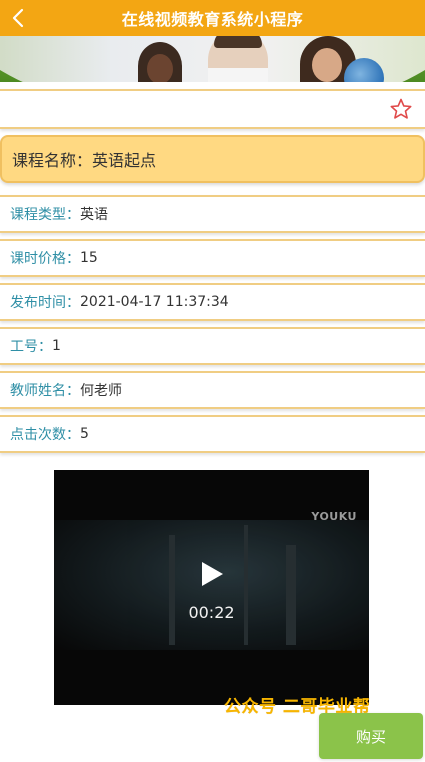 The width and height of the screenshot is (425, 762). Describe the element at coordinates (94, 215) in the screenshot. I see `course-type-value: 英语` at that location.